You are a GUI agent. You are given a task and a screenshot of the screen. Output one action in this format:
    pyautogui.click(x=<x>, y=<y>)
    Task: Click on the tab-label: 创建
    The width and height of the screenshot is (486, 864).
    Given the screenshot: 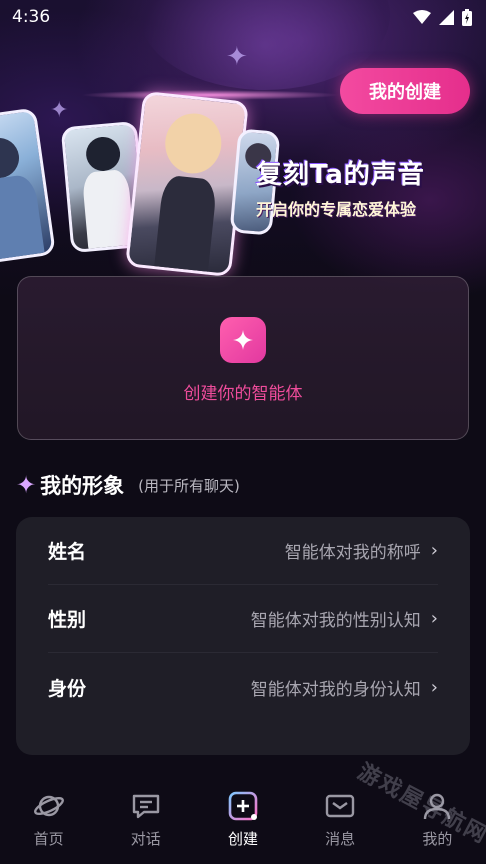 What is the action you would take?
    pyautogui.click(x=242, y=839)
    